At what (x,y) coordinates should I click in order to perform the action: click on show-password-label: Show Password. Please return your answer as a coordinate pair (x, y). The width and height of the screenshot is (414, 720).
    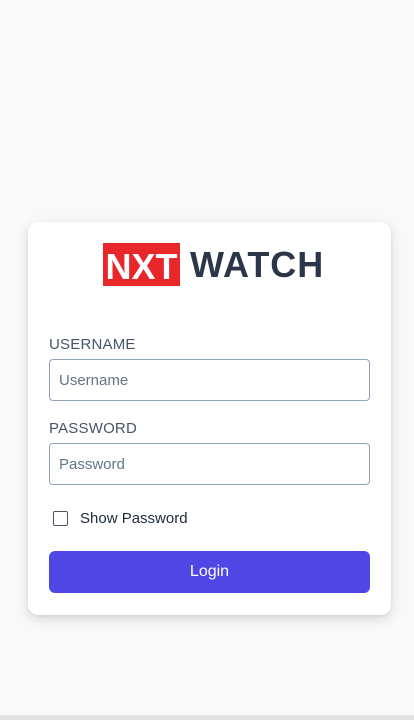
    Looking at the image, I should click on (134, 518).